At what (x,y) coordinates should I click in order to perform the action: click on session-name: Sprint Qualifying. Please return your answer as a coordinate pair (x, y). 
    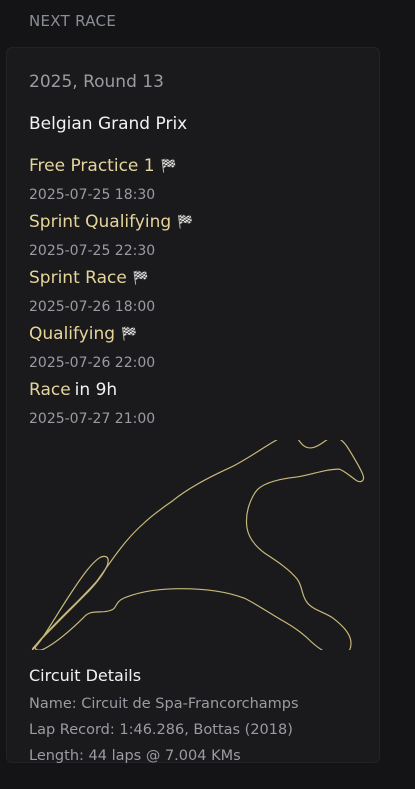
    Looking at the image, I should click on (100, 222).